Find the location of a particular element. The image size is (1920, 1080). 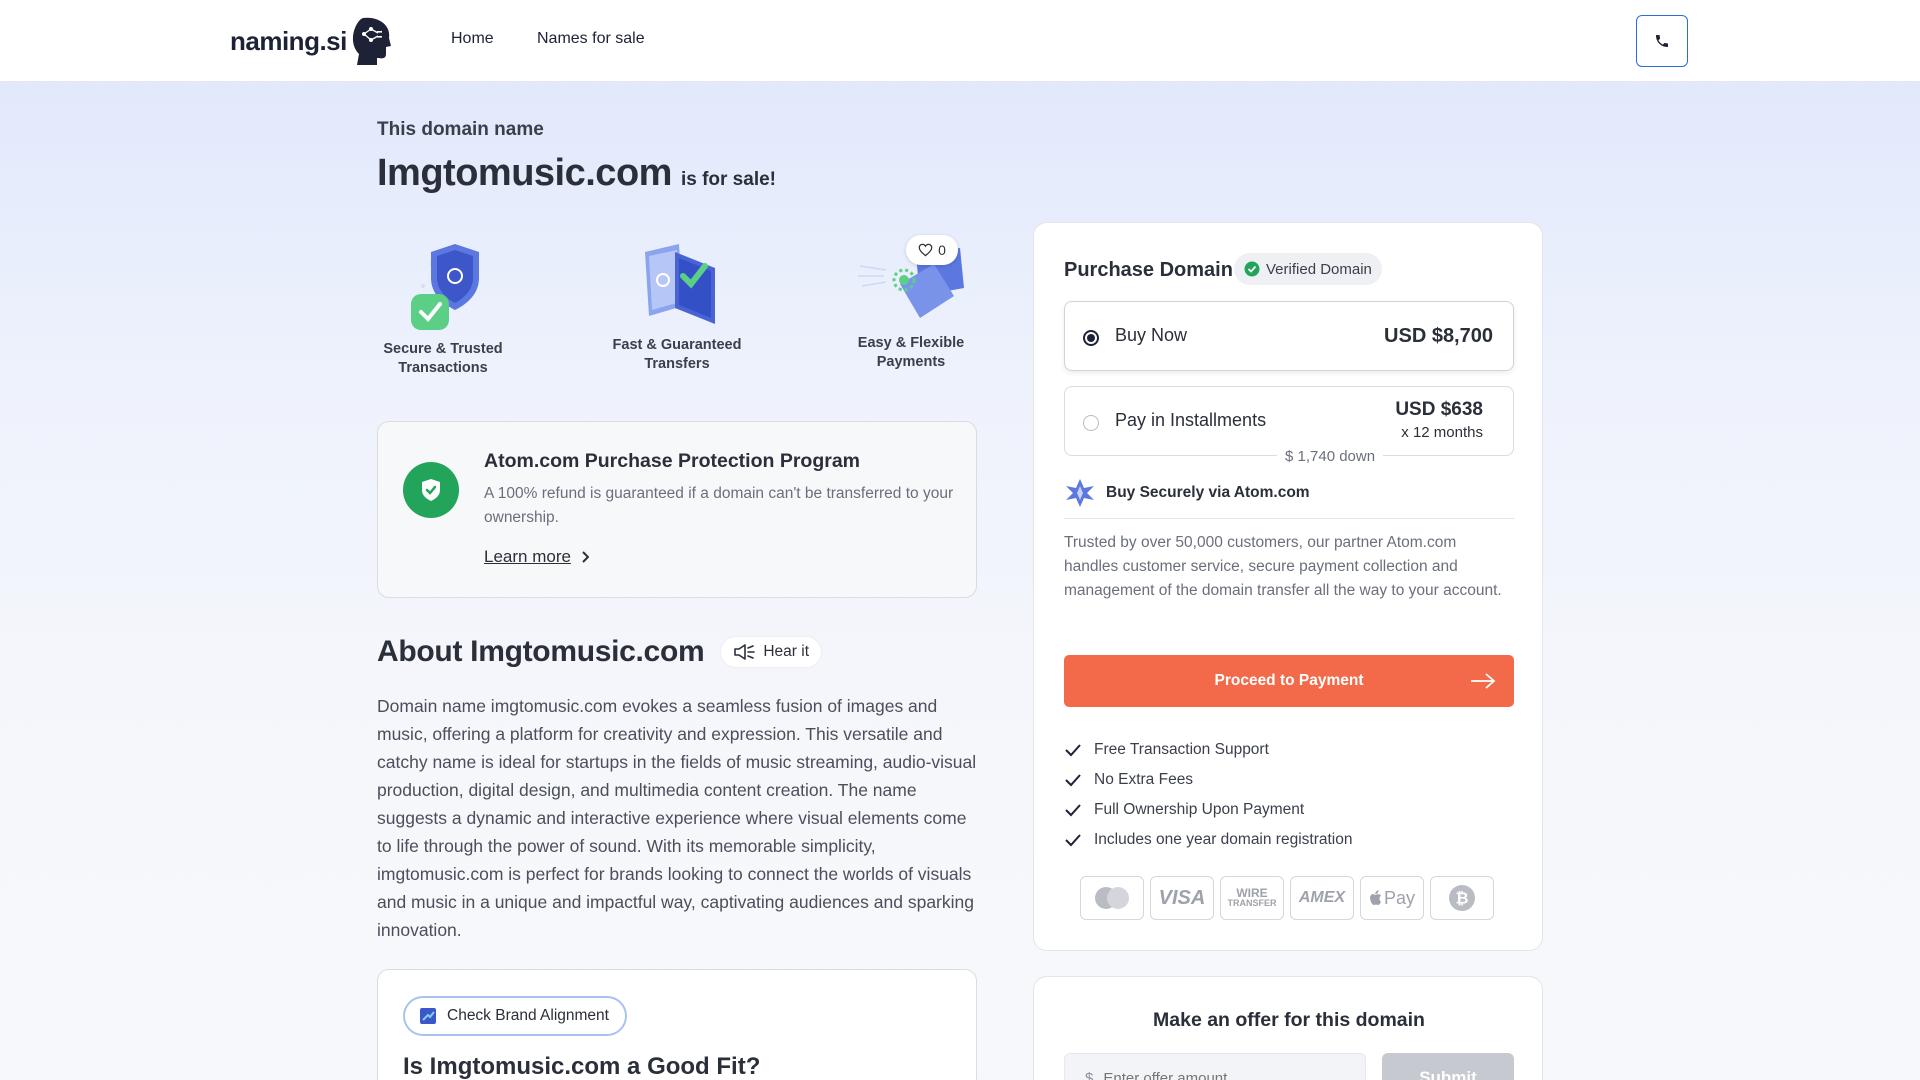

proceed-to-payment-button: Proceed to Payment is located at coordinates (1289, 681).